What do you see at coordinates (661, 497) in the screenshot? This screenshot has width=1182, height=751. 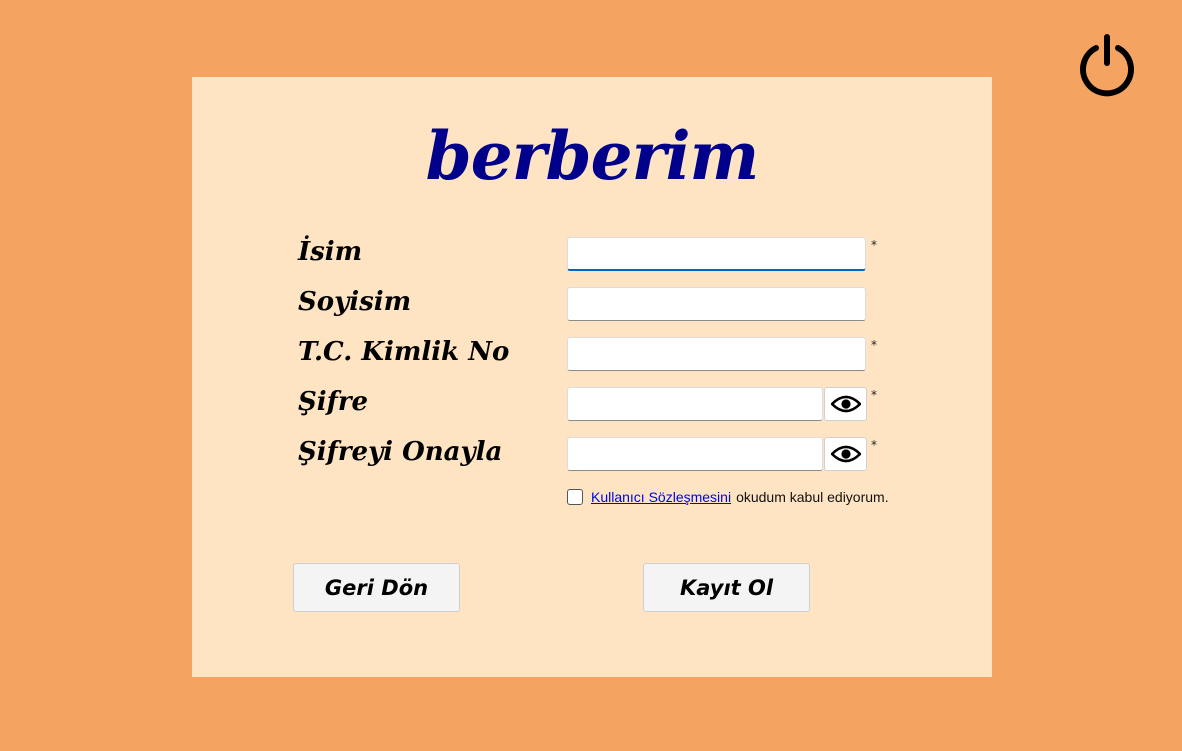 I see `user-agreement-link: Kullanıcı Sözleşmesini` at bounding box center [661, 497].